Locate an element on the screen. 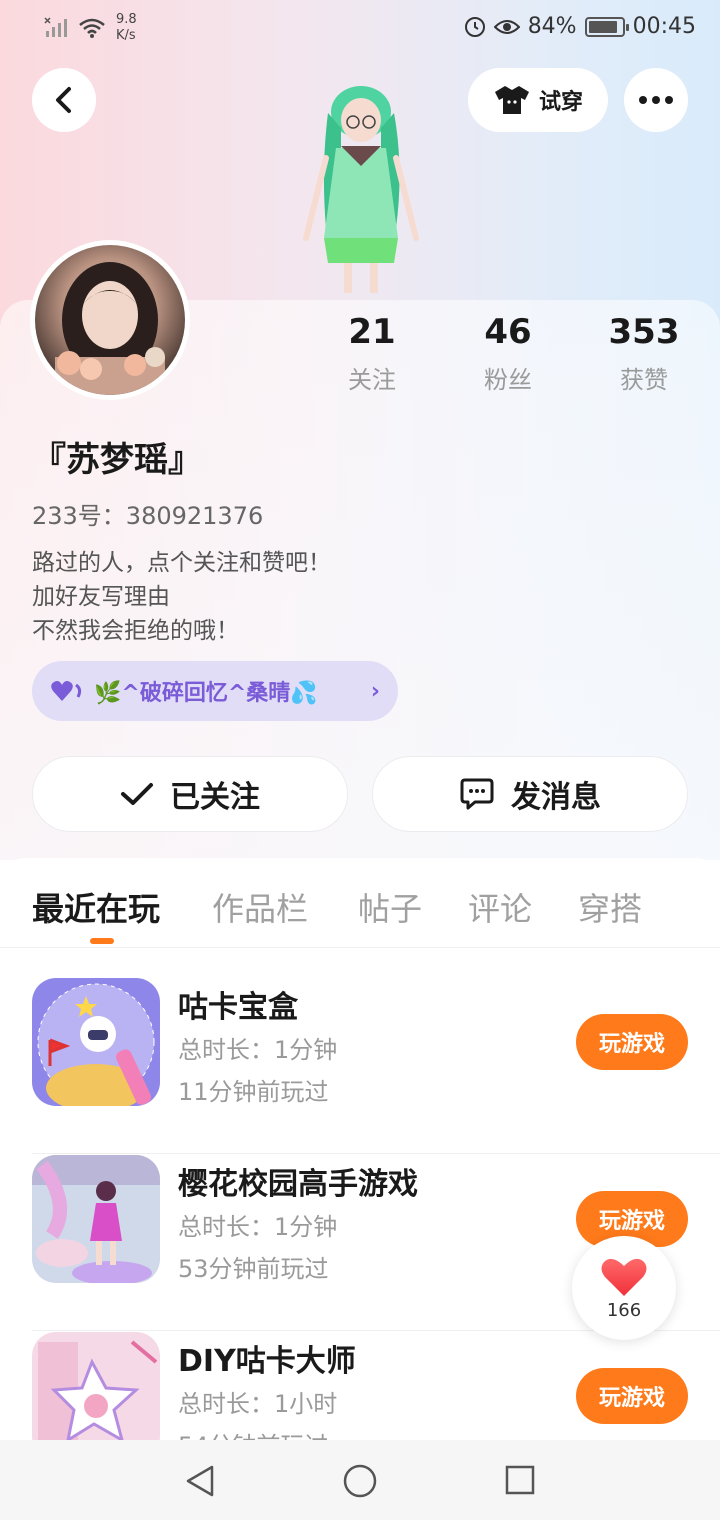 The width and height of the screenshot is (720, 1520). try-on-button: 试穿 is located at coordinates (538, 100).